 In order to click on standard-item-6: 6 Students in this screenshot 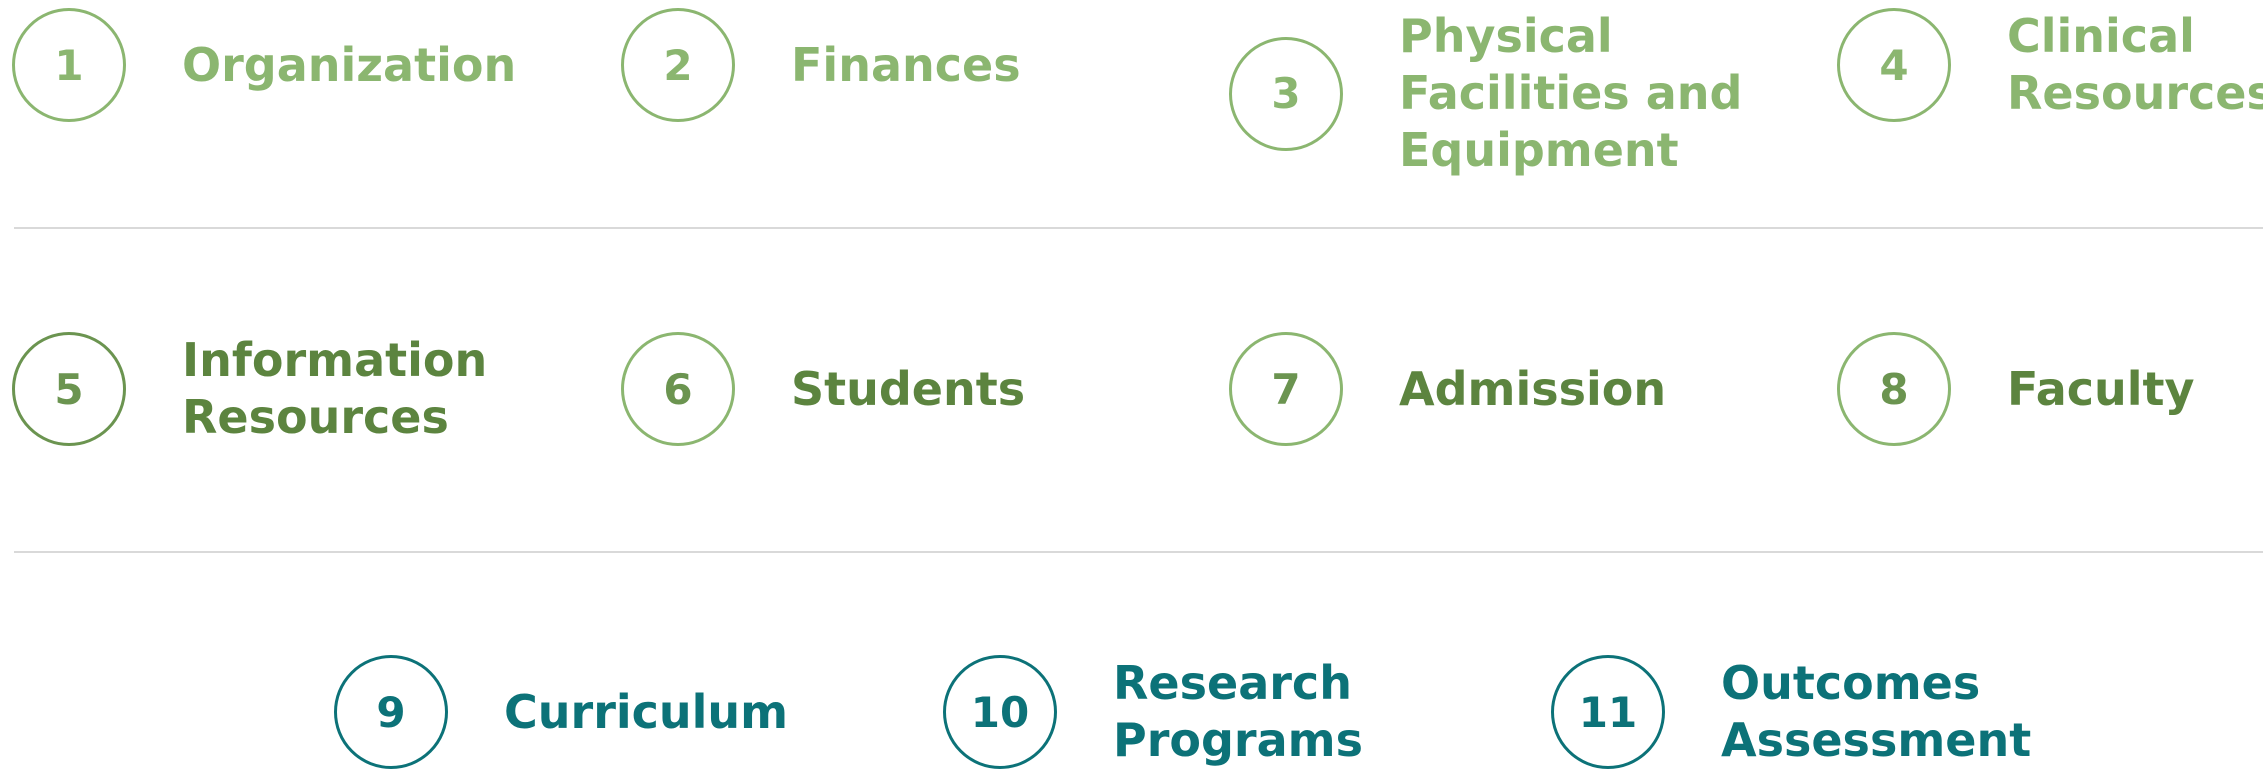, I will do `click(823, 389)`.